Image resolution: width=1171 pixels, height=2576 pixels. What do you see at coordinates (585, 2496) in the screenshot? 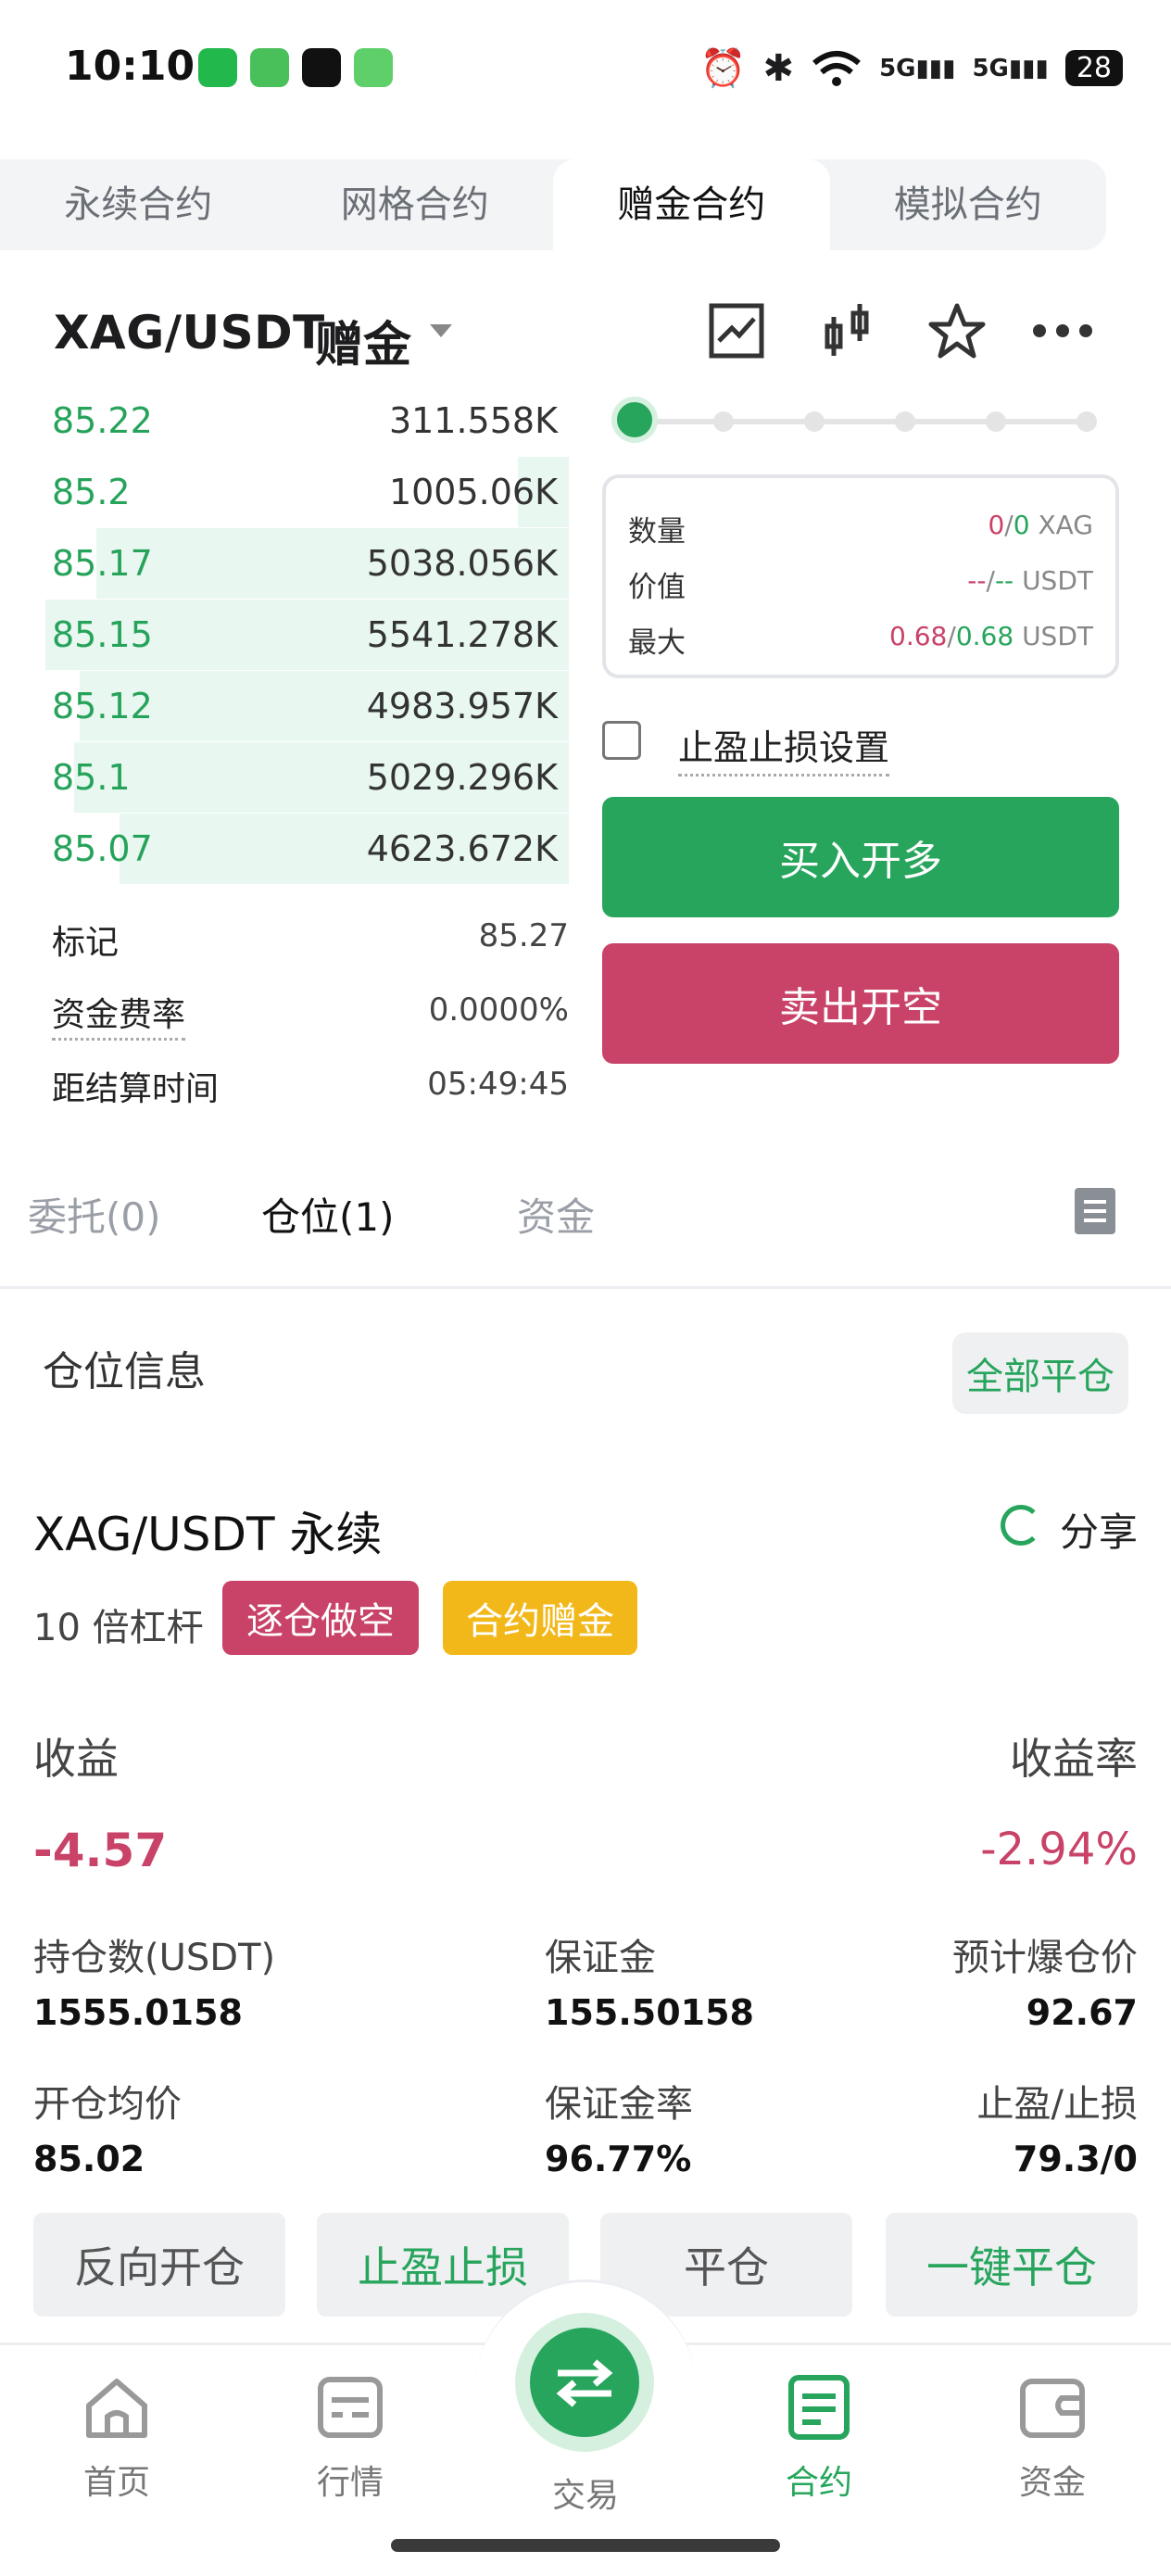
I see `nav-trade-label: 交易` at bounding box center [585, 2496].